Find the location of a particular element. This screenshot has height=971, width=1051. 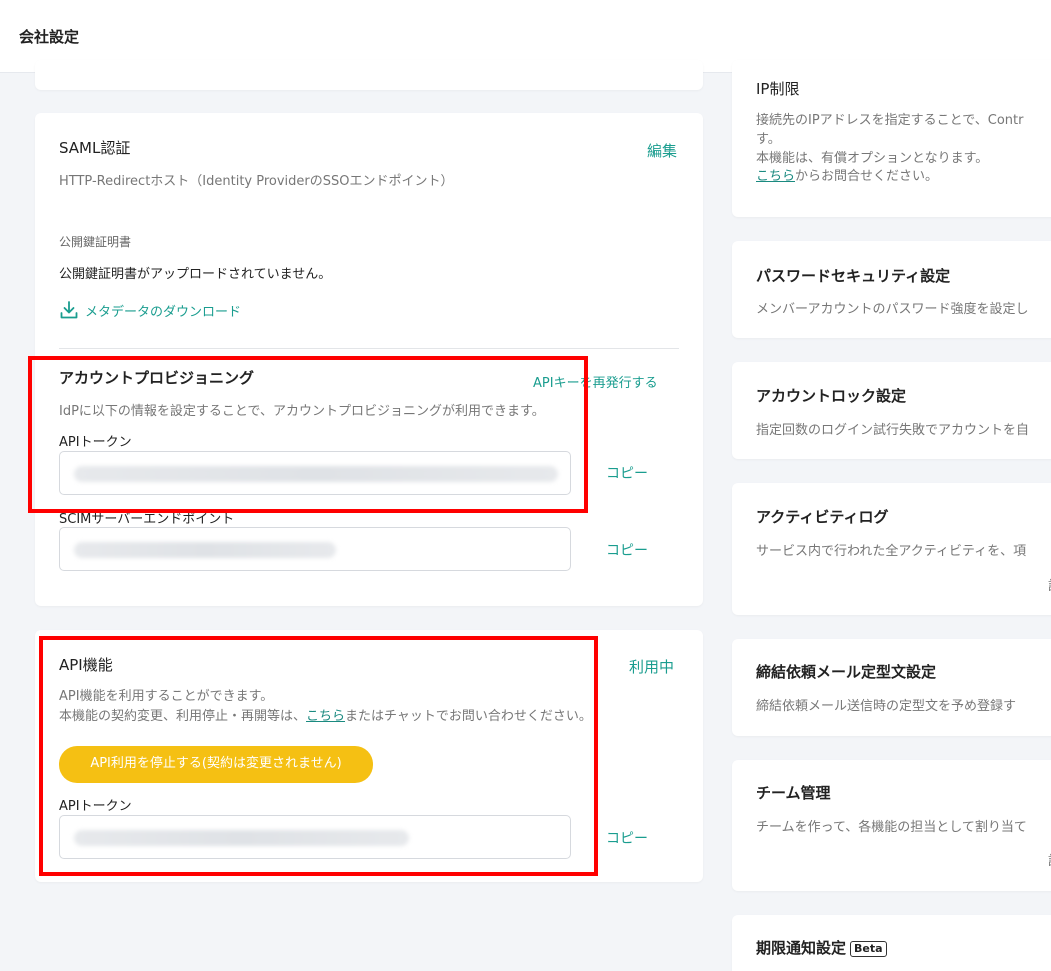

highlight-provisioning is located at coordinates (308, 434).